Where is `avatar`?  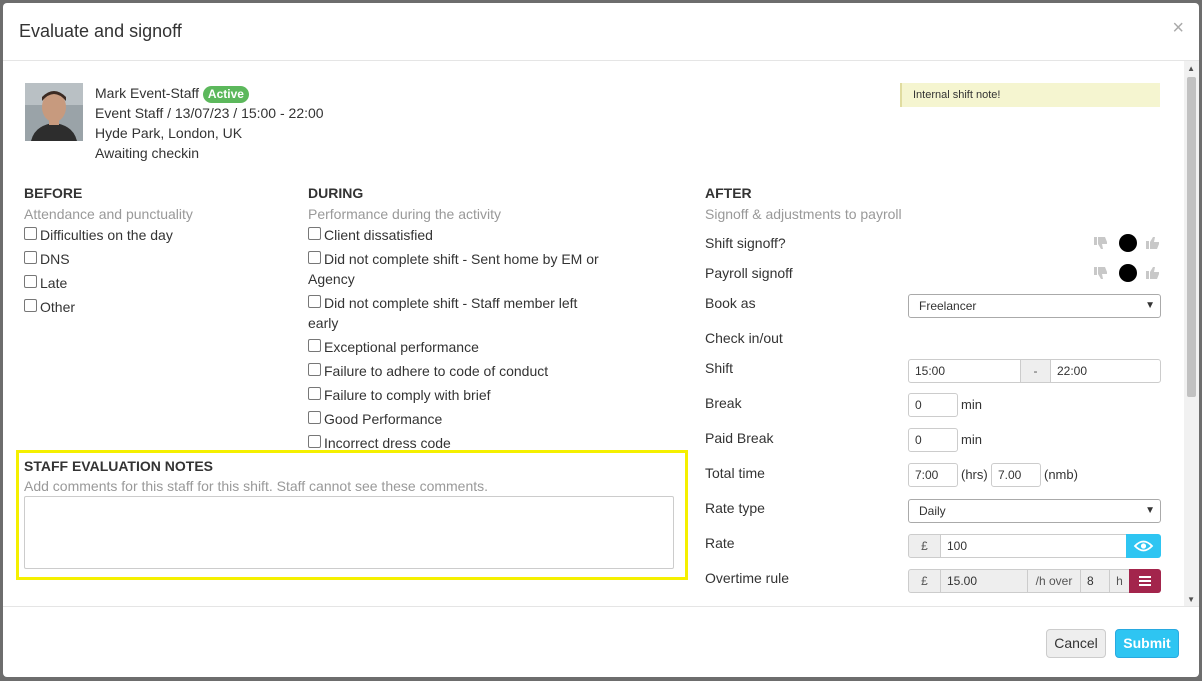 avatar is located at coordinates (54, 112).